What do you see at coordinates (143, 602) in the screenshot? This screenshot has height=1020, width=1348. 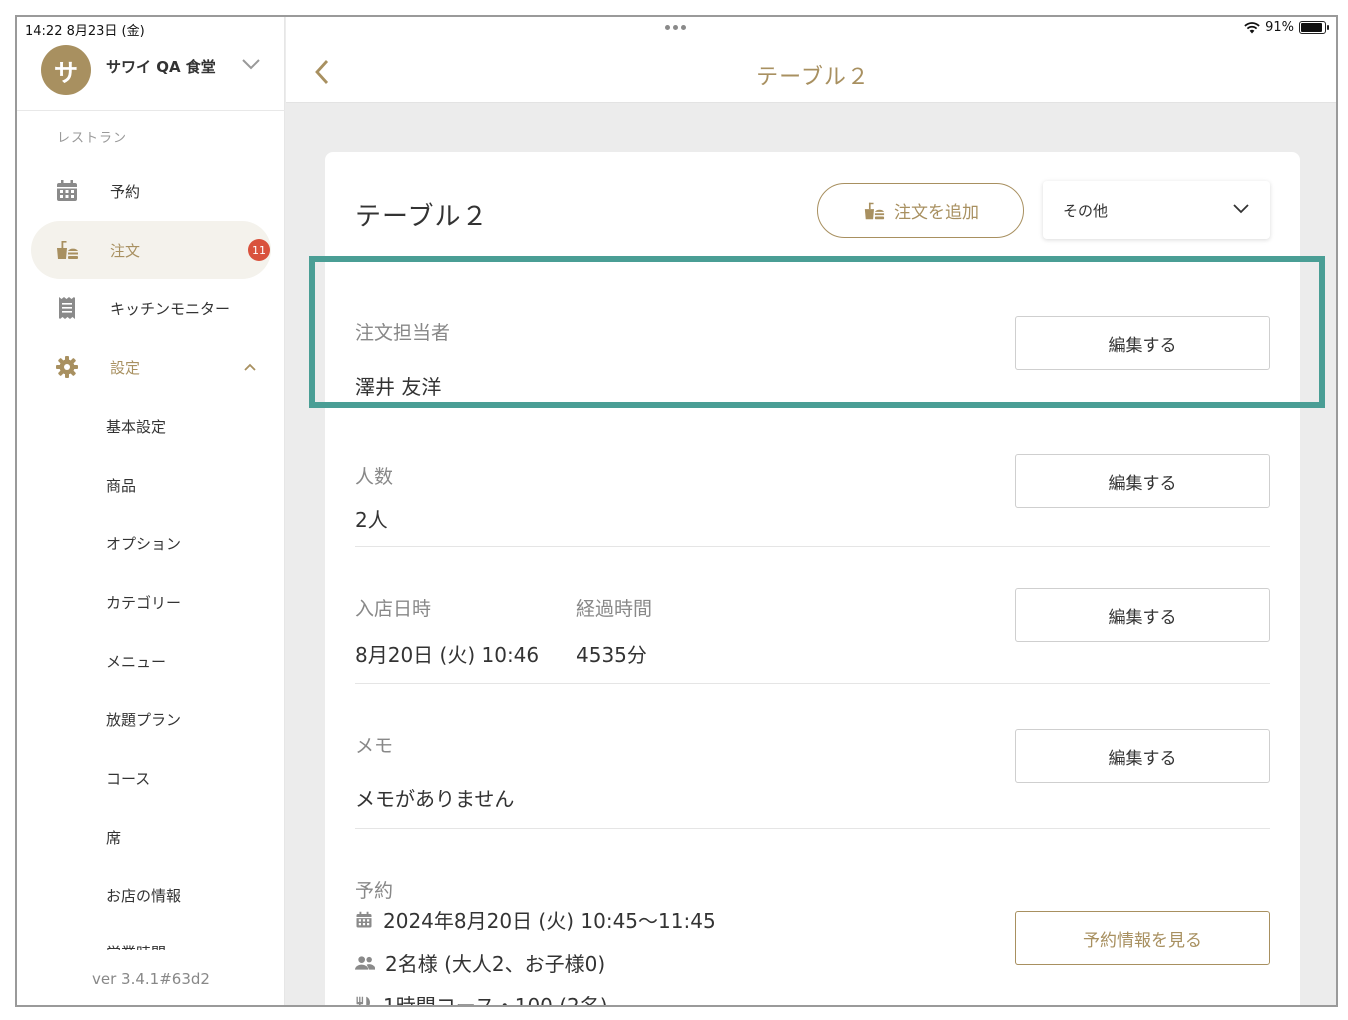 I see `settings-item-categories: カテゴリー` at bounding box center [143, 602].